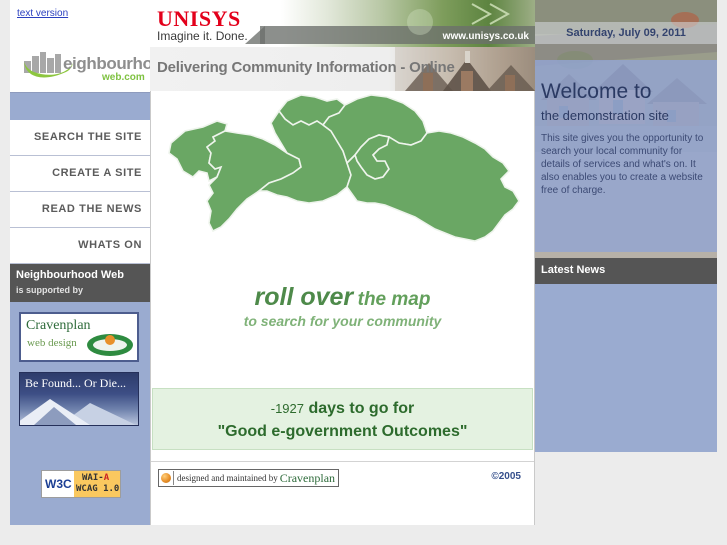 Image resolution: width=727 pixels, height=545 pixels. I want to click on text-version-link: text version, so click(42, 13).